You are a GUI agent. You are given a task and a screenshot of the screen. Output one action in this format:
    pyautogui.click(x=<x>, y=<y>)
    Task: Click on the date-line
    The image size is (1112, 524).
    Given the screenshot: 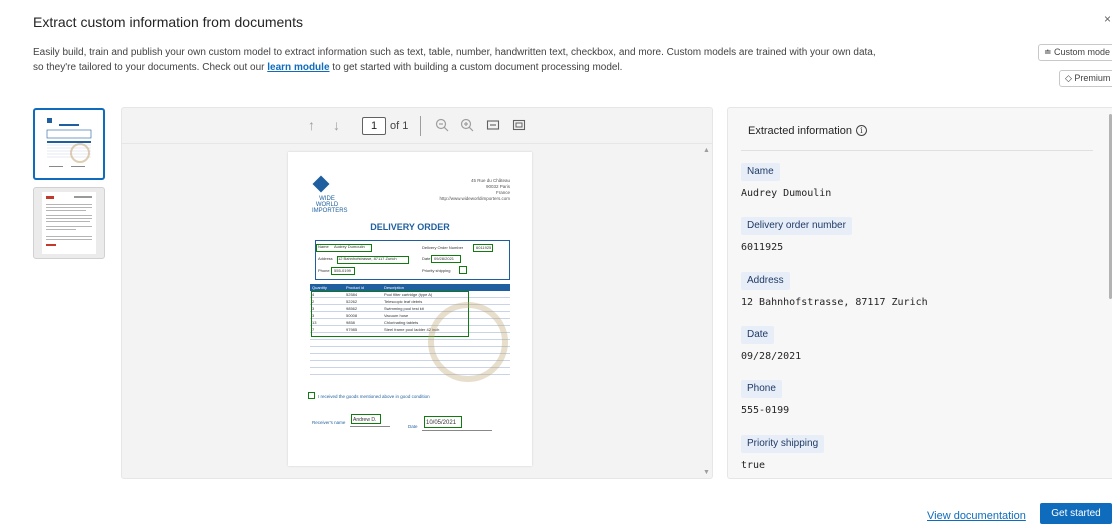 What is the action you would take?
    pyautogui.click(x=457, y=430)
    